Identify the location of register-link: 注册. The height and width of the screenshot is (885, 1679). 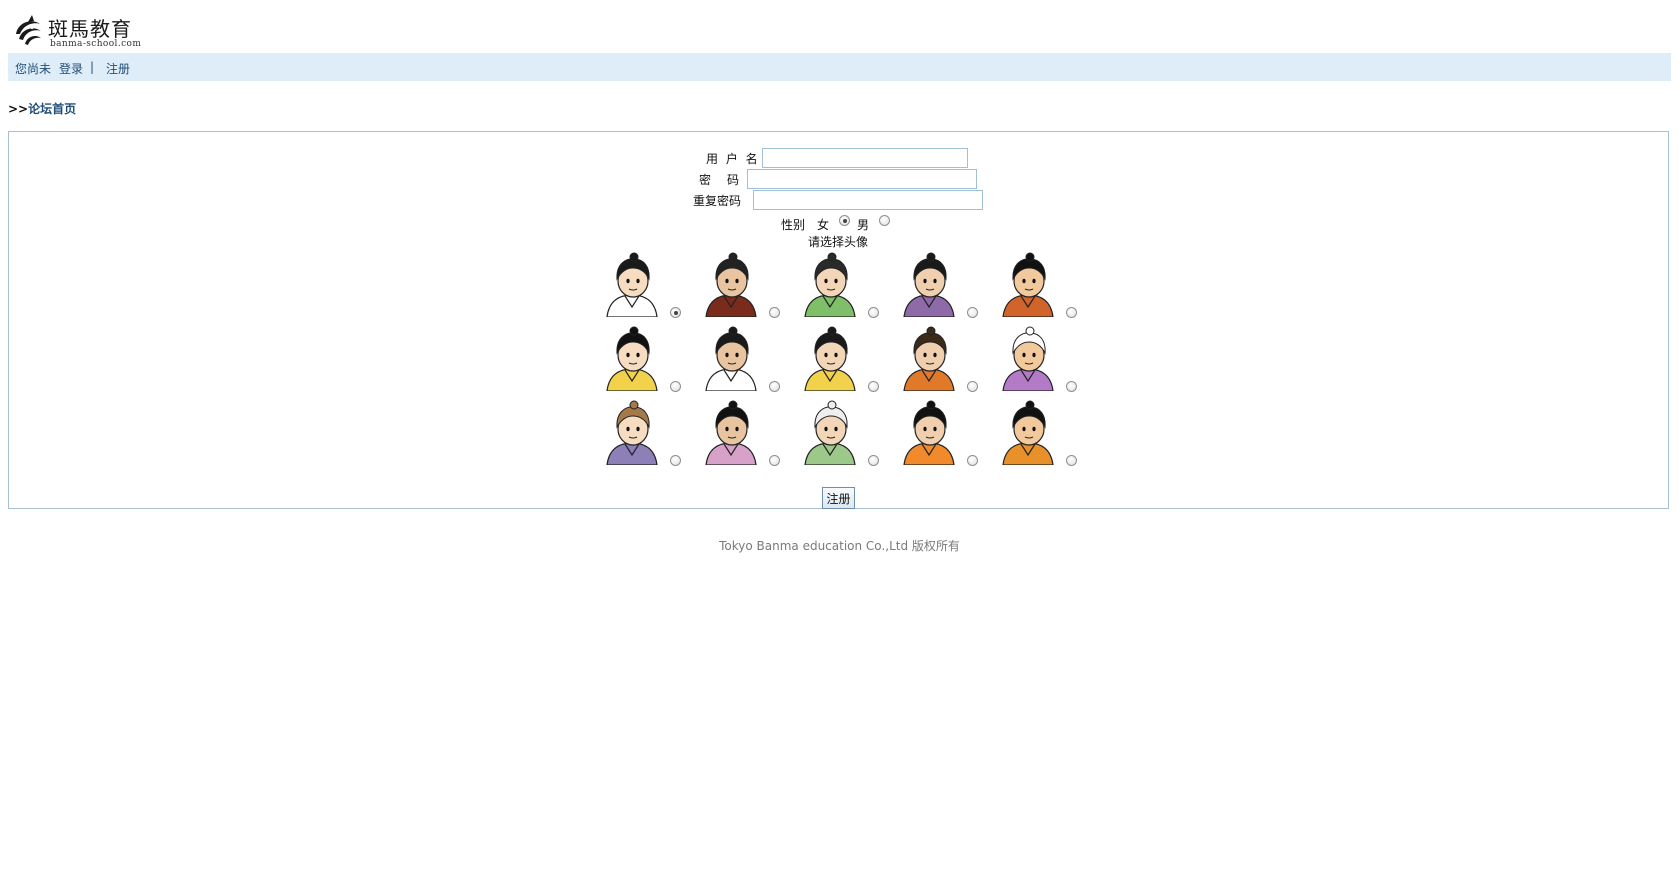
(118, 68).